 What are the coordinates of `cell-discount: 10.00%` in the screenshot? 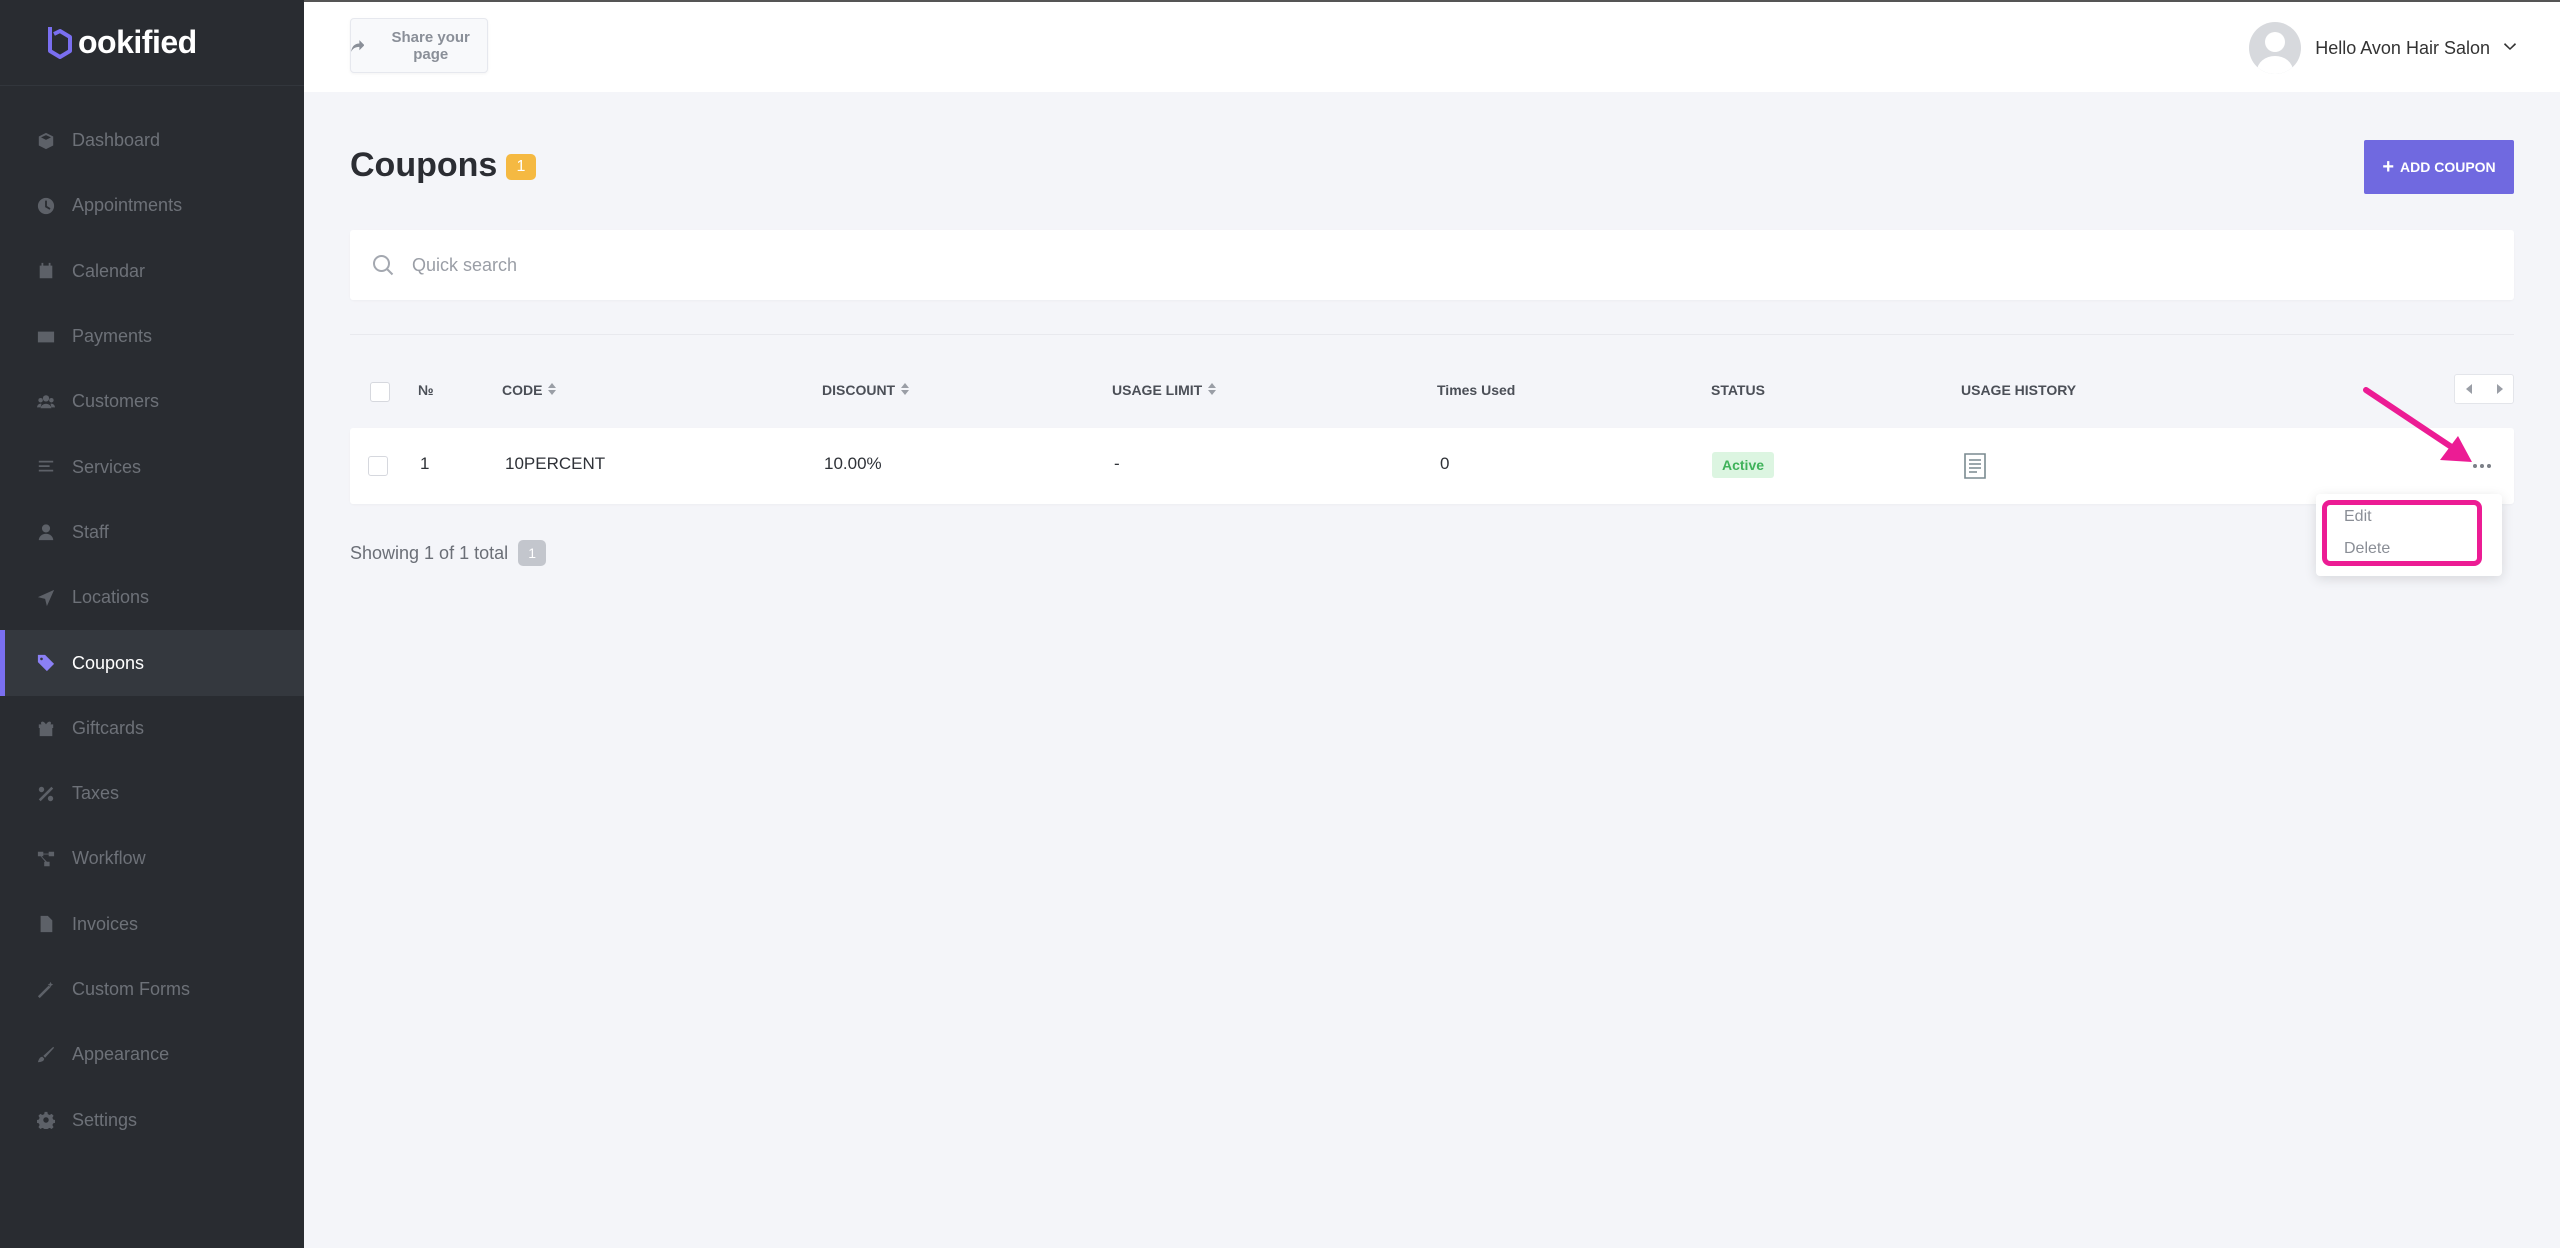 It's located at (853, 463).